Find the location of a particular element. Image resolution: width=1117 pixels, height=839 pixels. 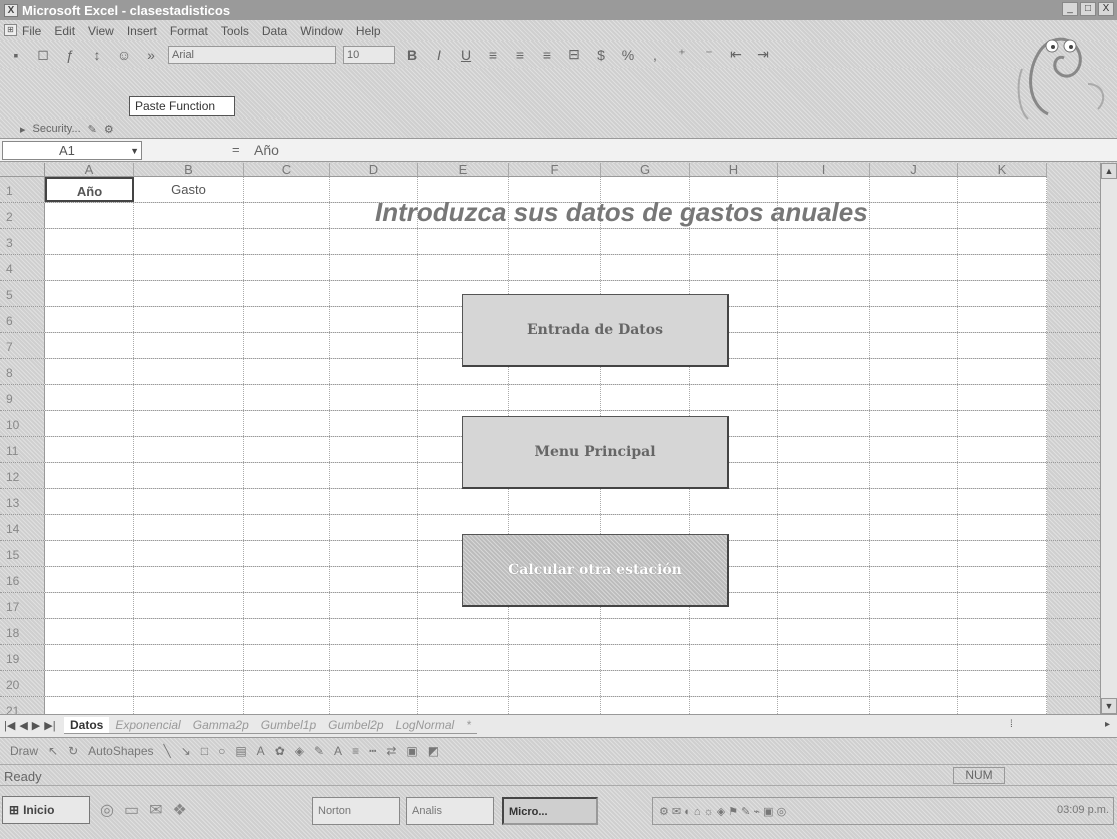

row-header: 6 is located at coordinates (22, 319).